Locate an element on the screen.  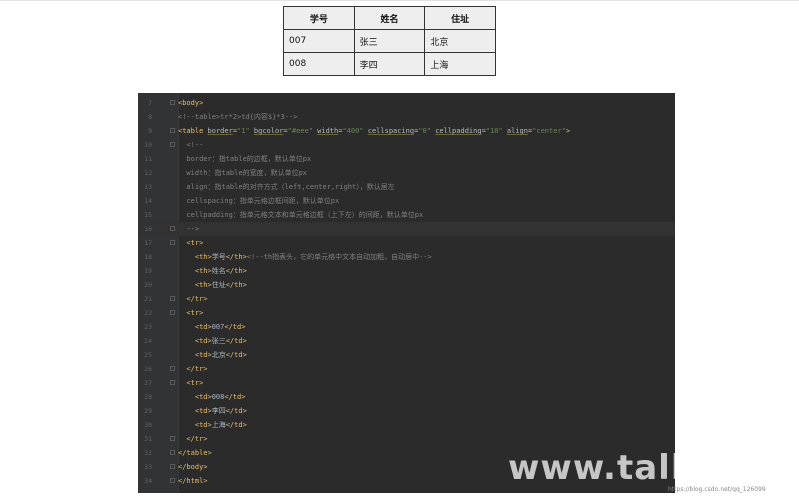
rendered-table: 学号 姓名 住址 007 张三 北京 008 李四 上海 is located at coordinates (389, 41).